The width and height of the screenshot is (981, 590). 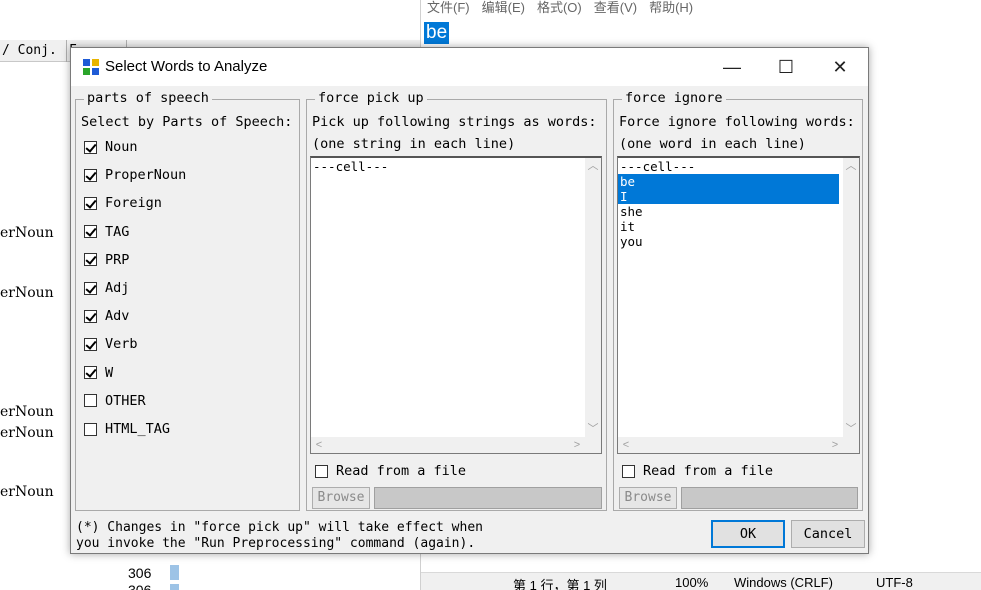 I want to click on group-title: force ignore, so click(x=674, y=98).